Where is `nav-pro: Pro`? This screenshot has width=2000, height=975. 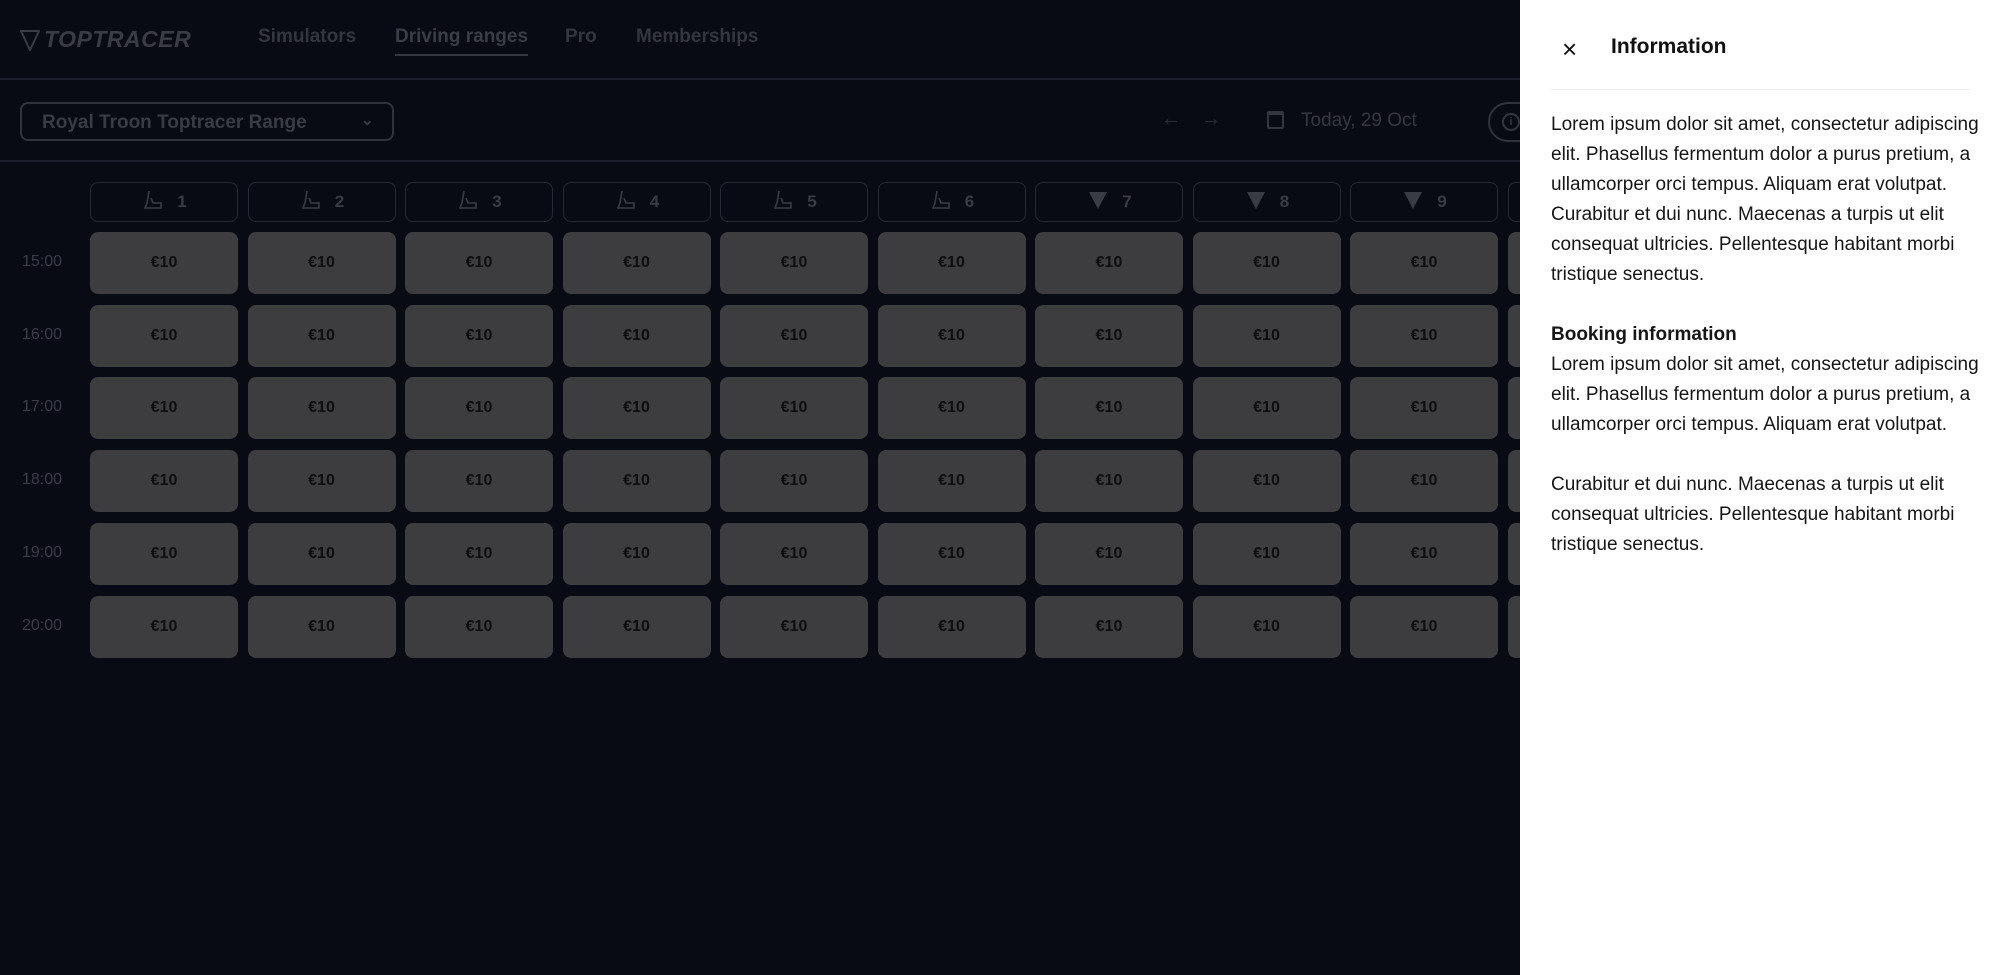 nav-pro: Pro is located at coordinates (581, 37).